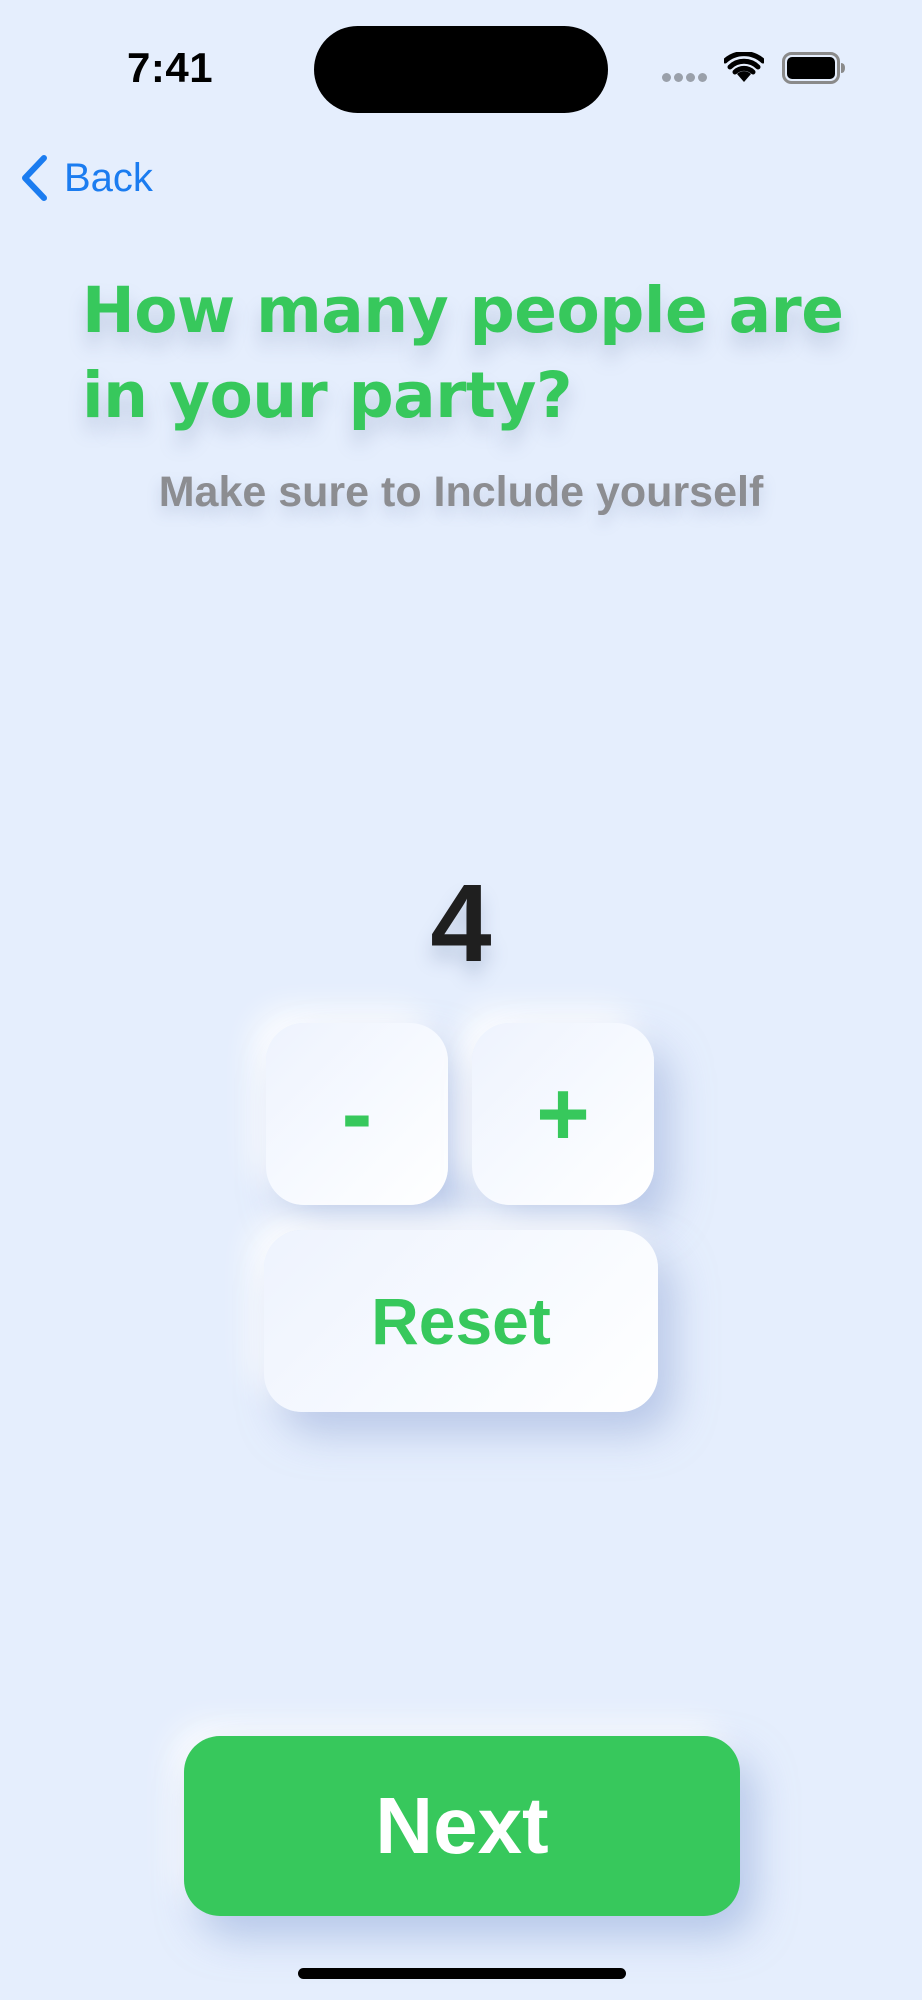 The width and height of the screenshot is (922, 2000). I want to click on page-title: How many people are in your party?, so click(463, 353).